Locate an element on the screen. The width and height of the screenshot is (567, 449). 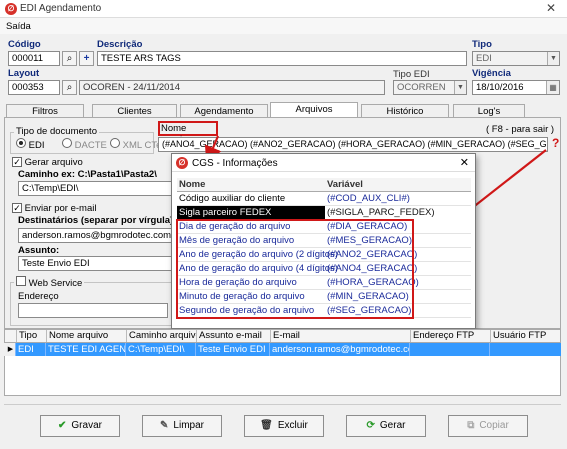
vigencia-field: 18/10/2016 ▦ is located at coordinates (516, 87).